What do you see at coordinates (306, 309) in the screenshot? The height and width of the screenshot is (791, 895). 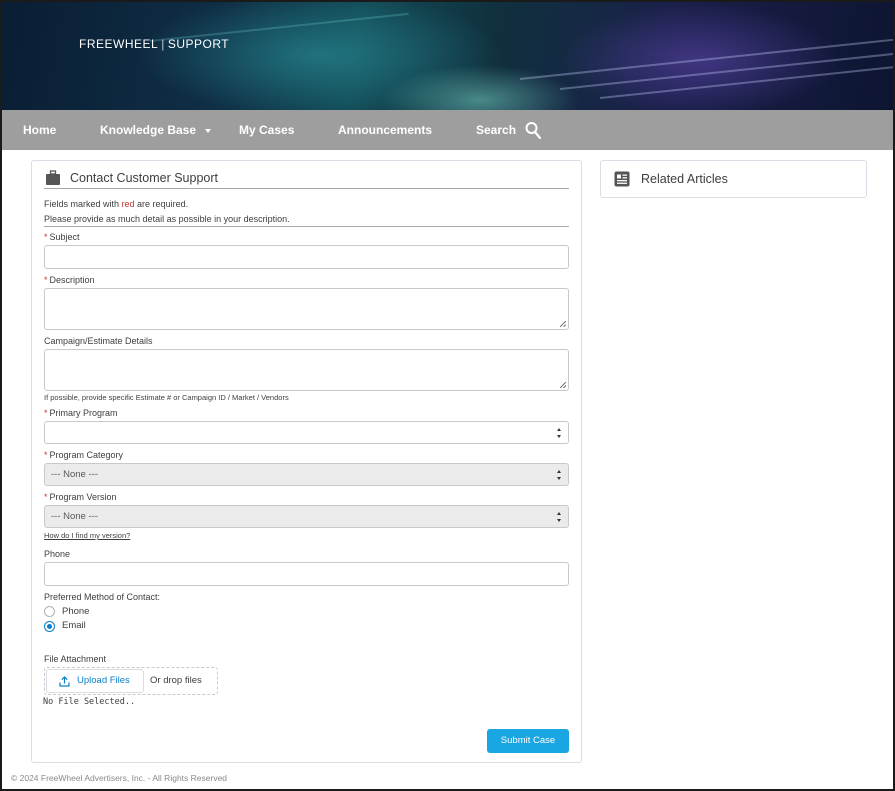 I see `description-textarea` at bounding box center [306, 309].